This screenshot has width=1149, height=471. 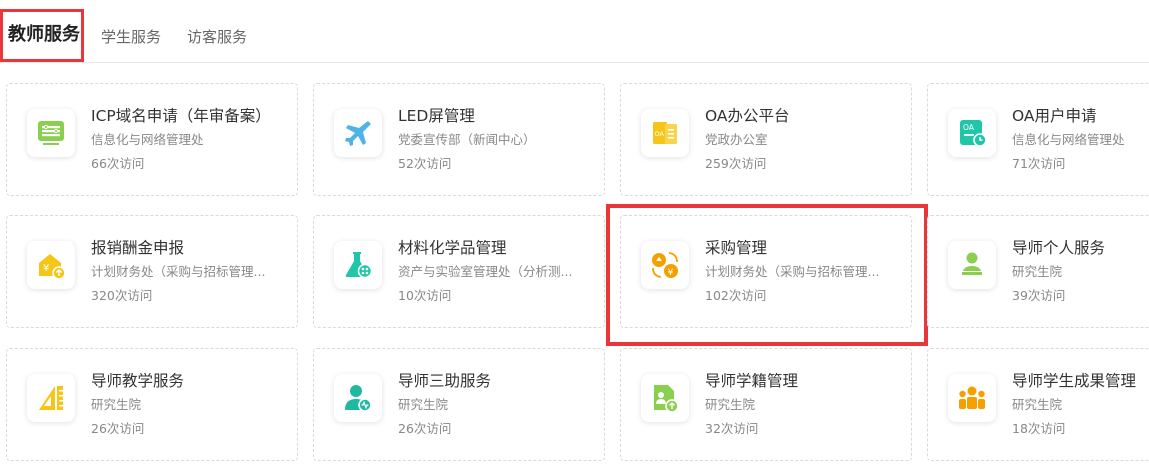 What do you see at coordinates (51, 398) in the screenshot?
I see `ruler-triangle-icon` at bounding box center [51, 398].